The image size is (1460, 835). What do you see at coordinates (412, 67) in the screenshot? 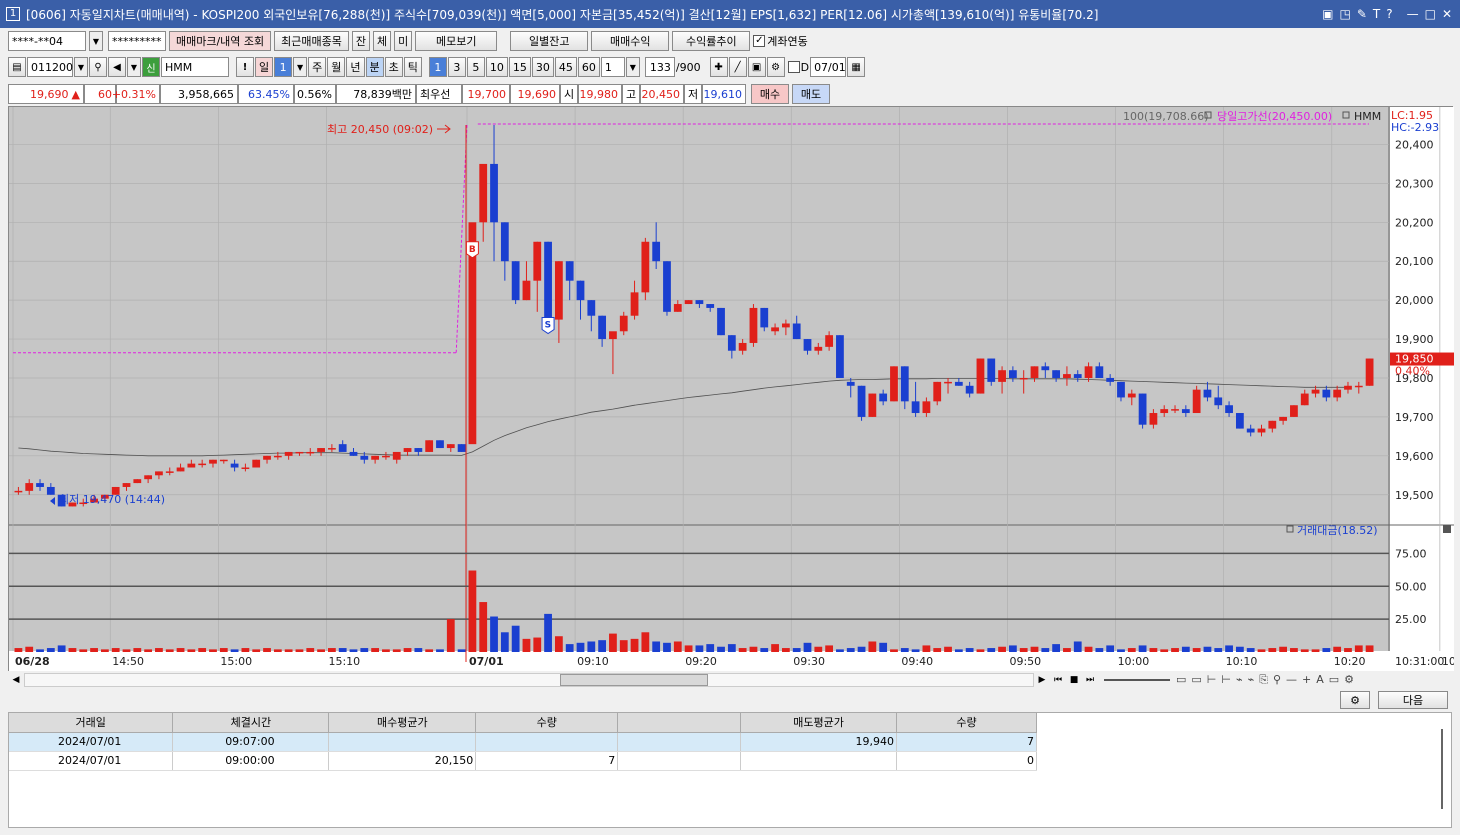
I see `tick-button: 틱` at bounding box center [412, 67].